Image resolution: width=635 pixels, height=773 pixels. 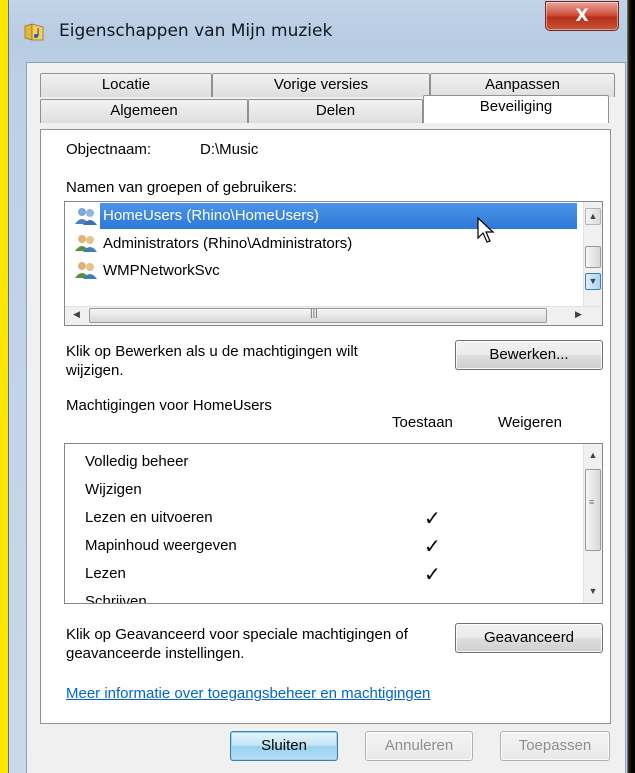 I want to click on advanced-button: Geavanceerd, so click(x=529, y=638).